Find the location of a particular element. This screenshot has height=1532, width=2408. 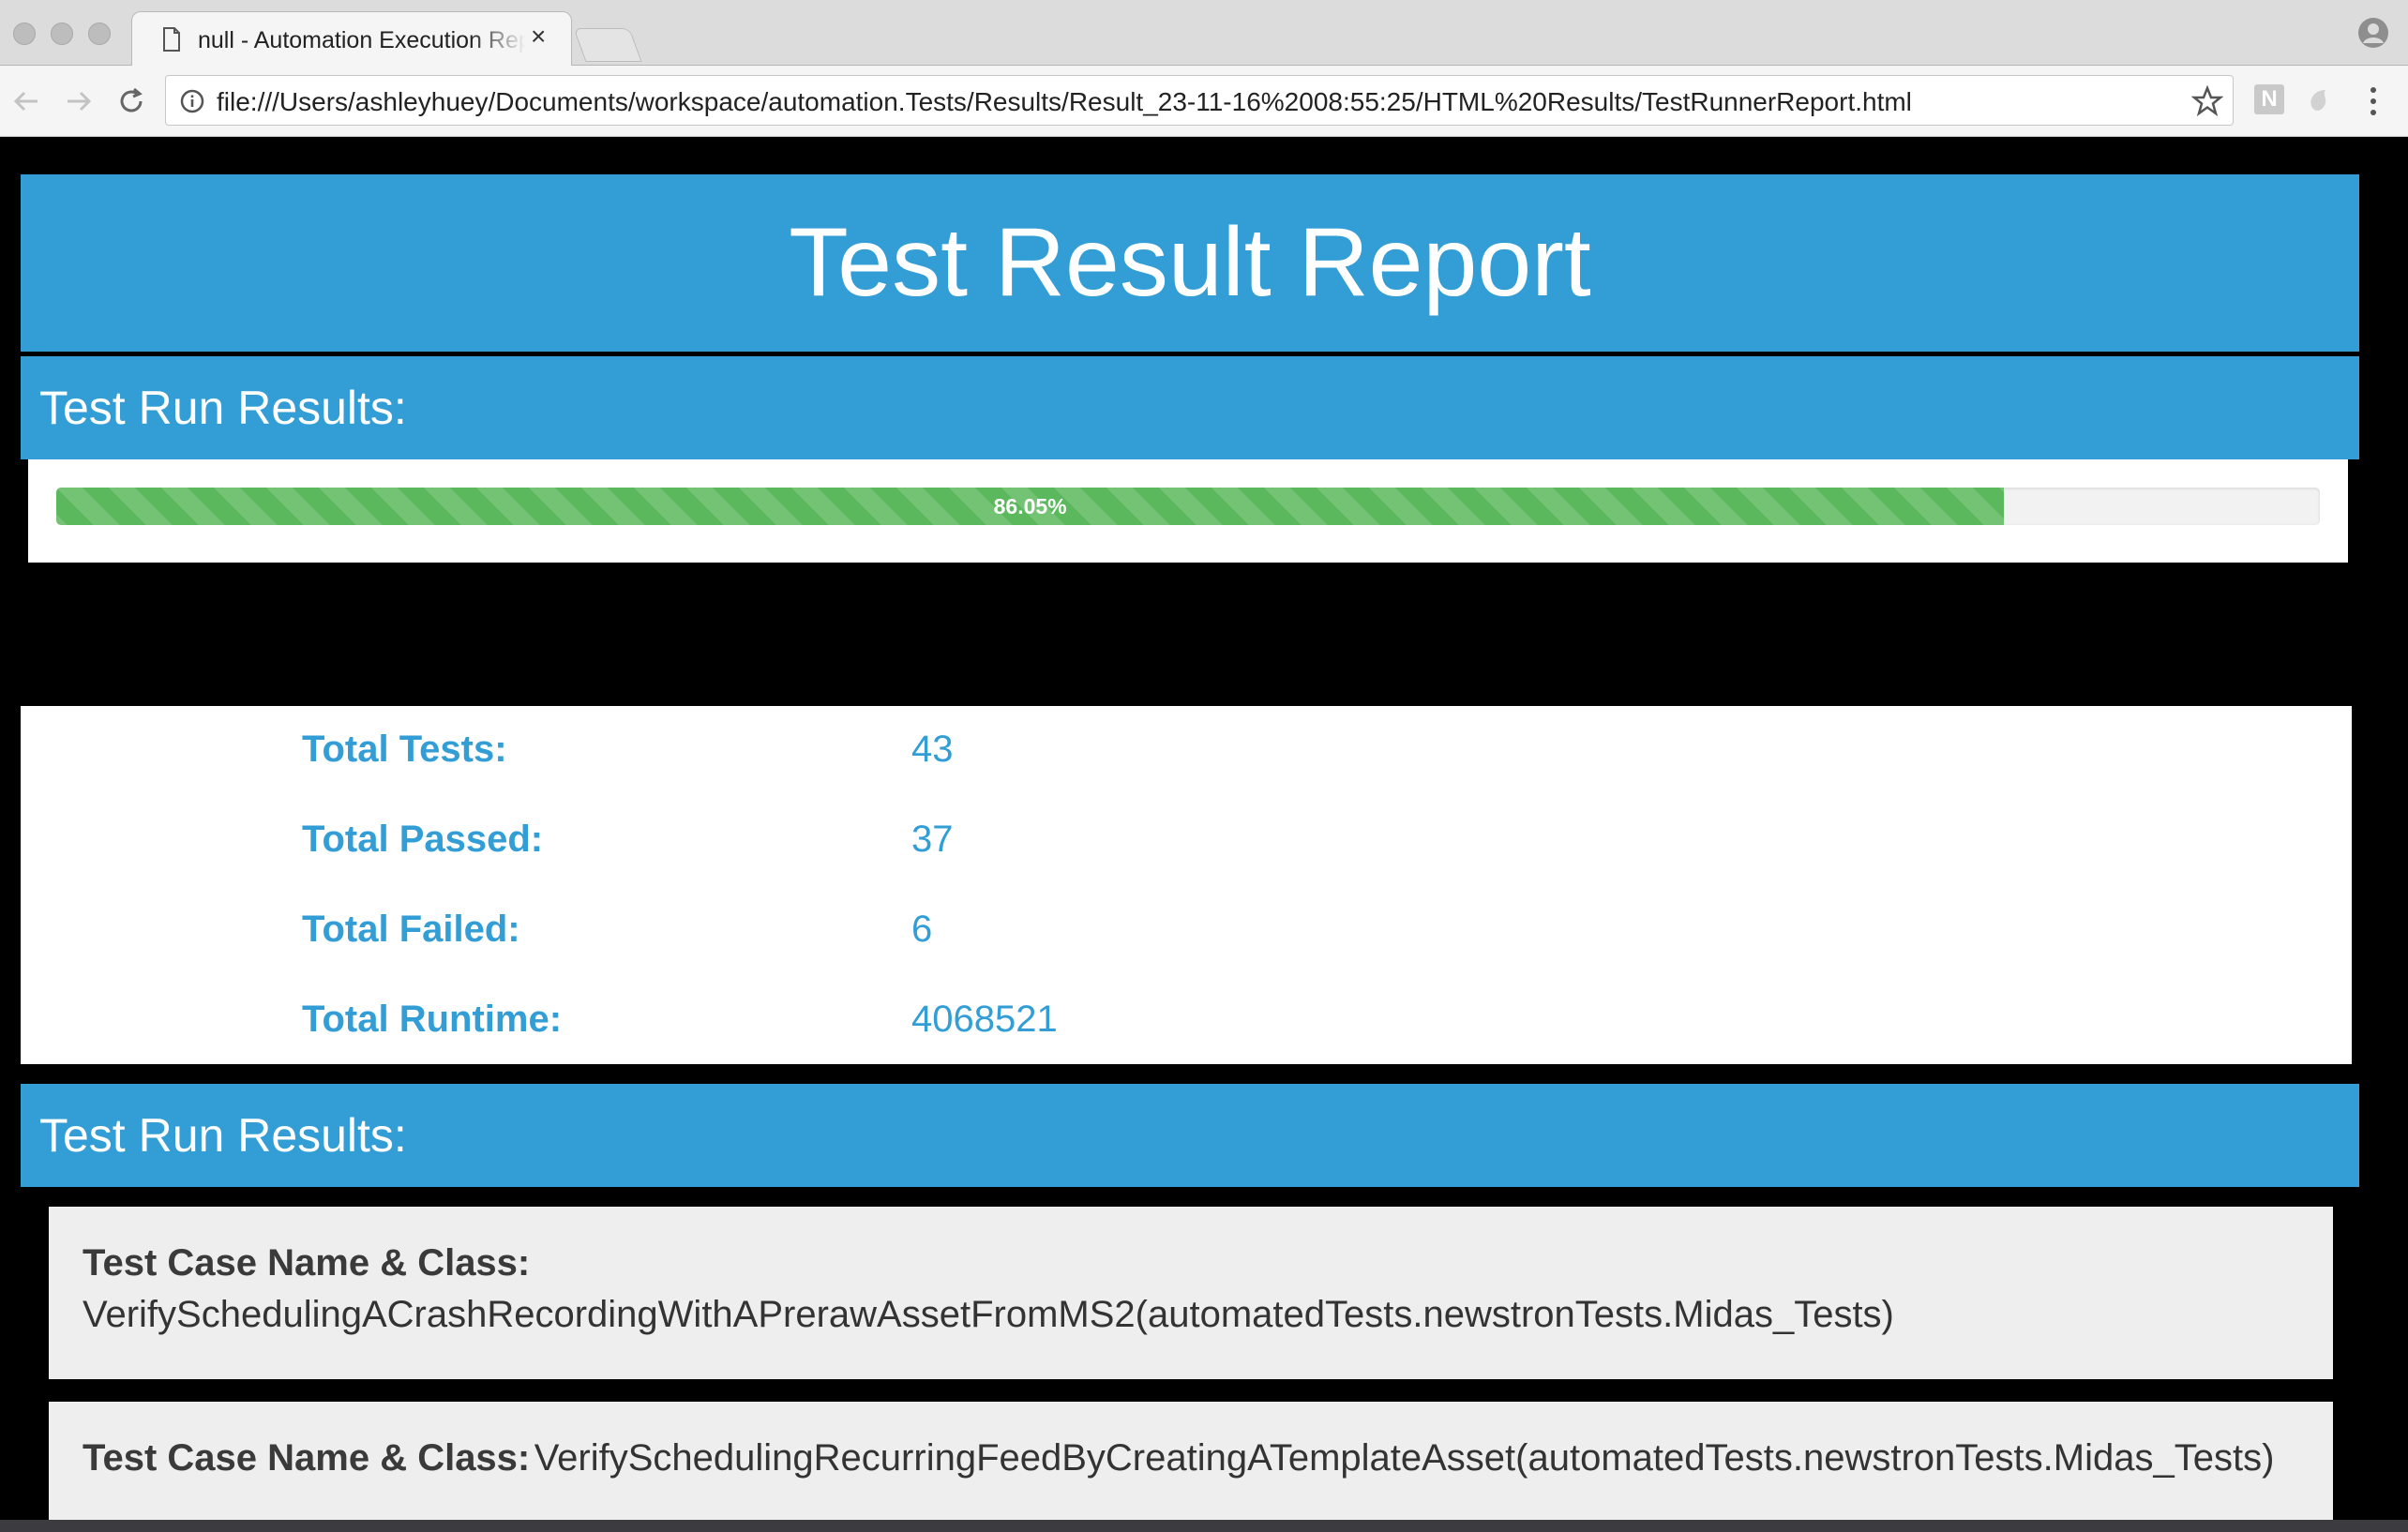

browser-tab-bar: null - Automation Execution Report × is located at coordinates (1204, 34).